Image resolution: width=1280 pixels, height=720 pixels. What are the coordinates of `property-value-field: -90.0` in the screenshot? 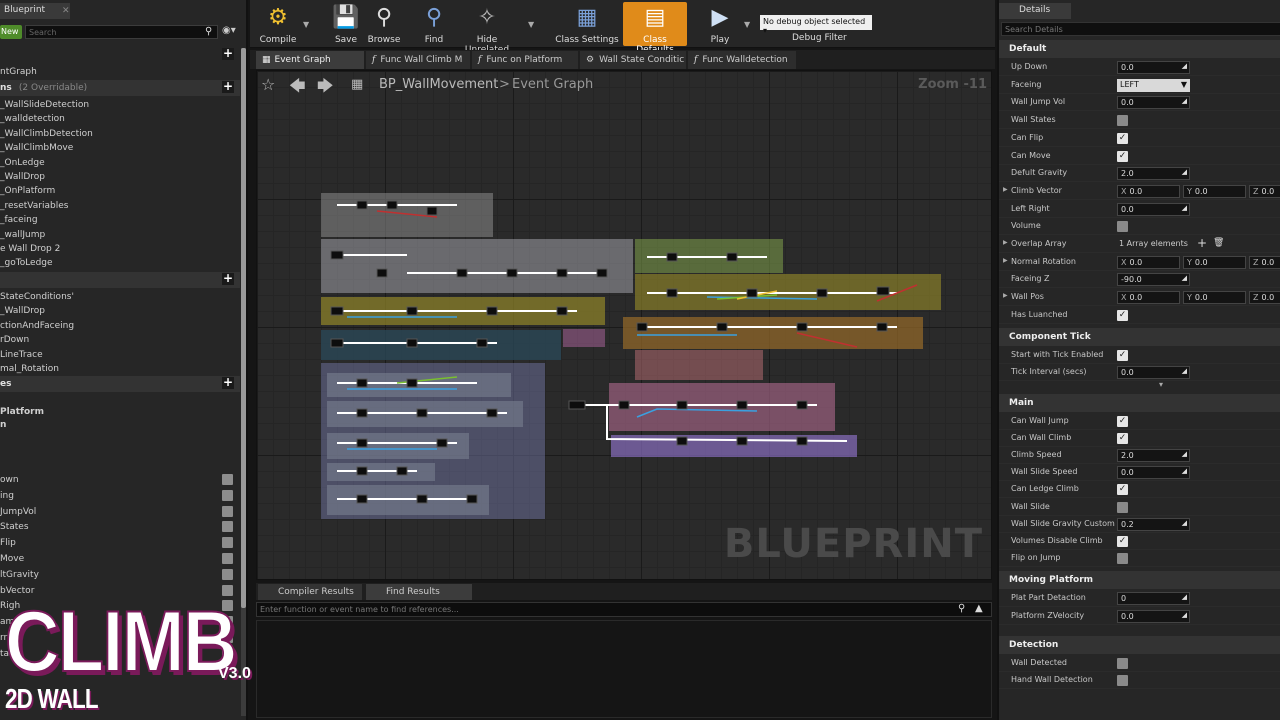 It's located at (1153, 280).